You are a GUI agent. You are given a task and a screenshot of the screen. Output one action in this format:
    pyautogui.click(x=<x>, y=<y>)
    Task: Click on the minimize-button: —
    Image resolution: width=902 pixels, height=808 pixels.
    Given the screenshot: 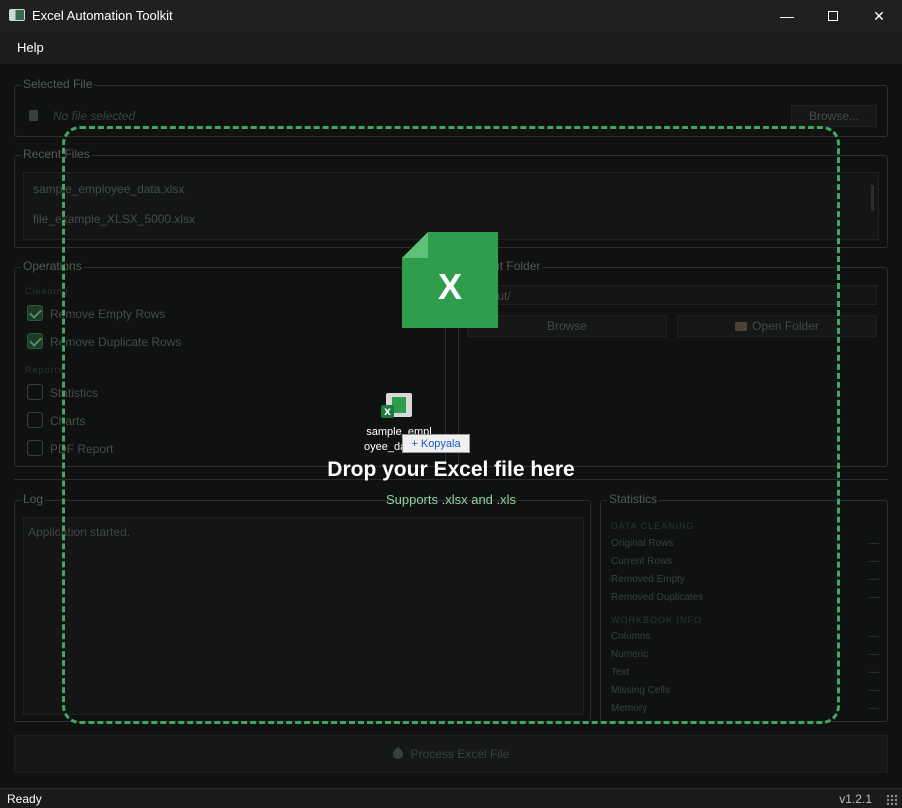 What is the action you would take?
    pyautogui.click(x=787, y=16)
    